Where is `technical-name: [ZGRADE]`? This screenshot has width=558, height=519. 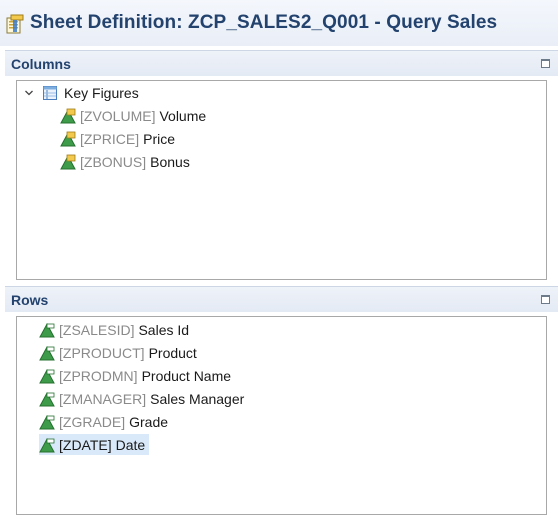
technical-name: [ZGRADE] is located at coordinates (92, 421).